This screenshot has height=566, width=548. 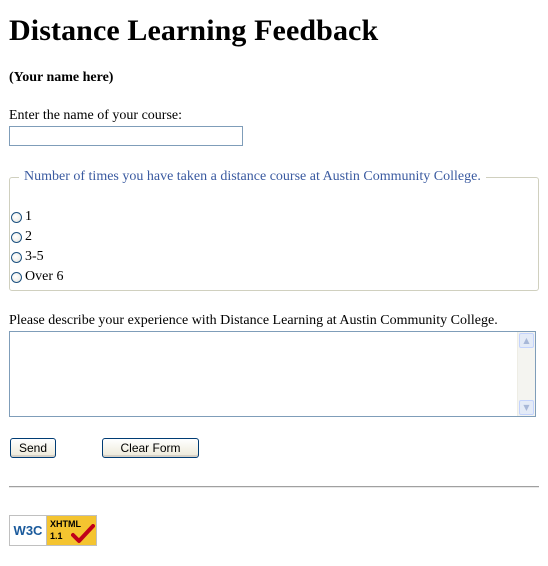 I want to click on scroll-down-arrow-icon: ▼, so click(x=526, y=407).